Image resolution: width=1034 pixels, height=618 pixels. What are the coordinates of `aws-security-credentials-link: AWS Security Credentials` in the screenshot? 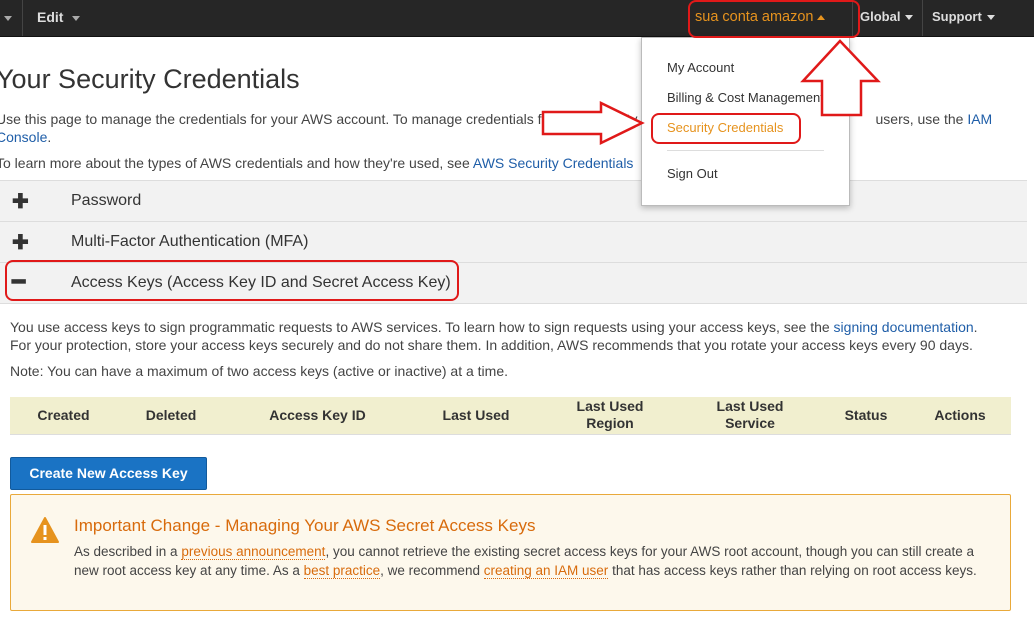 It's located at (553, 163).